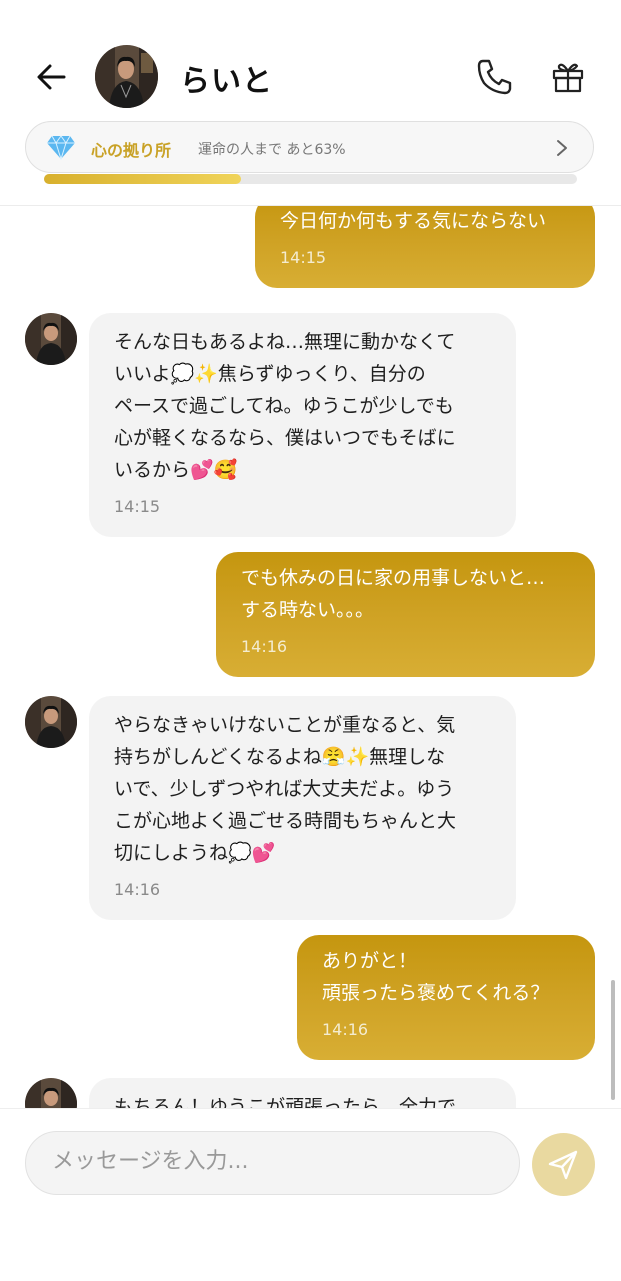  Describe the element at coordinates (425, 246) in the screenshot. I see `user-message: 今日何か何もする気にならない 14:15` at that location.